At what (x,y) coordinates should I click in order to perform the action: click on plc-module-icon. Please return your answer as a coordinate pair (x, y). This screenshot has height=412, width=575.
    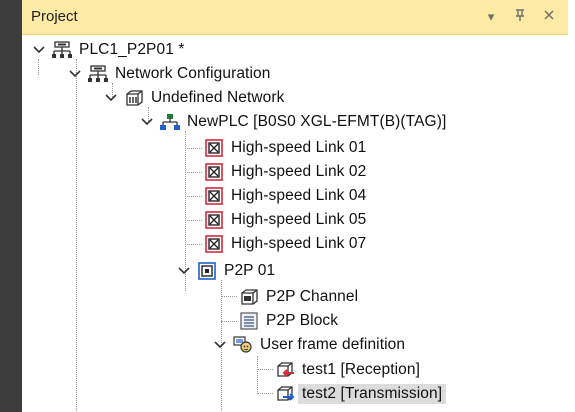
    Looking at the image, I should click on (170, 122).